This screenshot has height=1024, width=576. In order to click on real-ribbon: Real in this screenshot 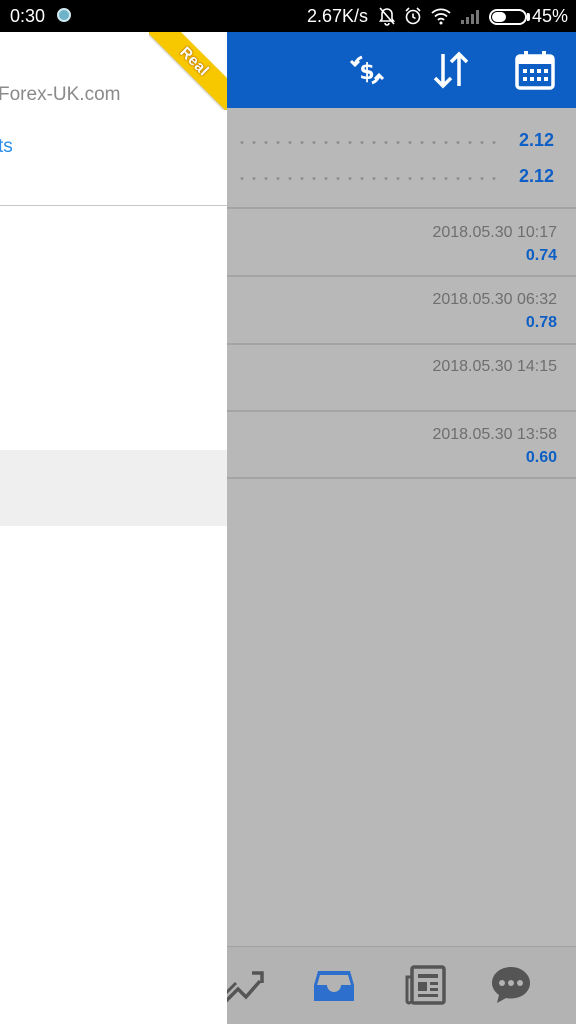, I will do `click(188, 71)`.